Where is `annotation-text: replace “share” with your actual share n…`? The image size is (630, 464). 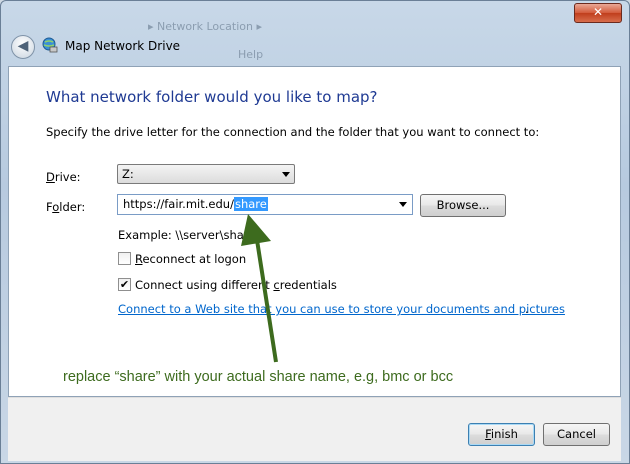 annotation-text: replace “share” with your actual share n… is located at coordinates (258, 377).